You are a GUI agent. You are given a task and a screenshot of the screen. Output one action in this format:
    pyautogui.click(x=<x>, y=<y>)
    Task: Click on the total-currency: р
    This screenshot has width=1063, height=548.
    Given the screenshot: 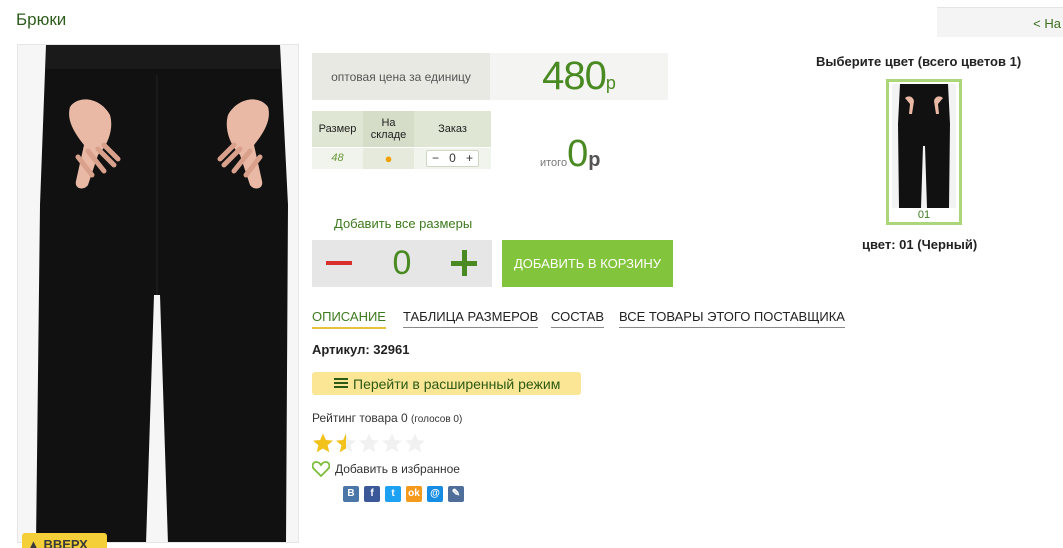 What is the action you would take?
    pyautogui.click(x=594, y=160)
    